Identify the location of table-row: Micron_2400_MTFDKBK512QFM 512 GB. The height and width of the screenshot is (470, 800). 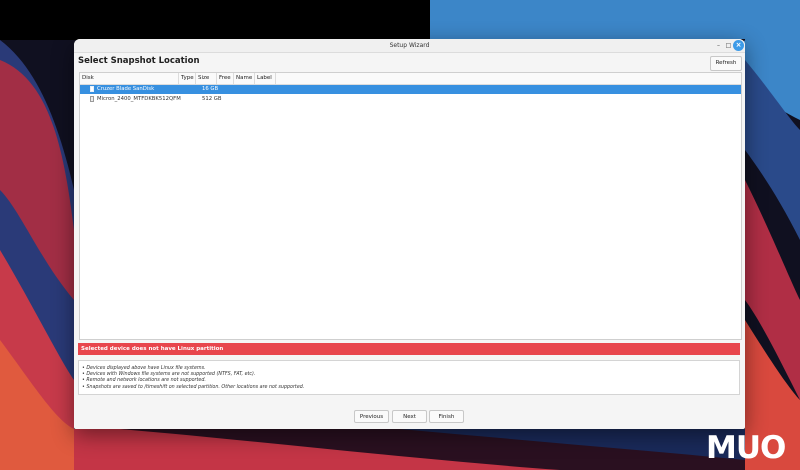
(410, 99).